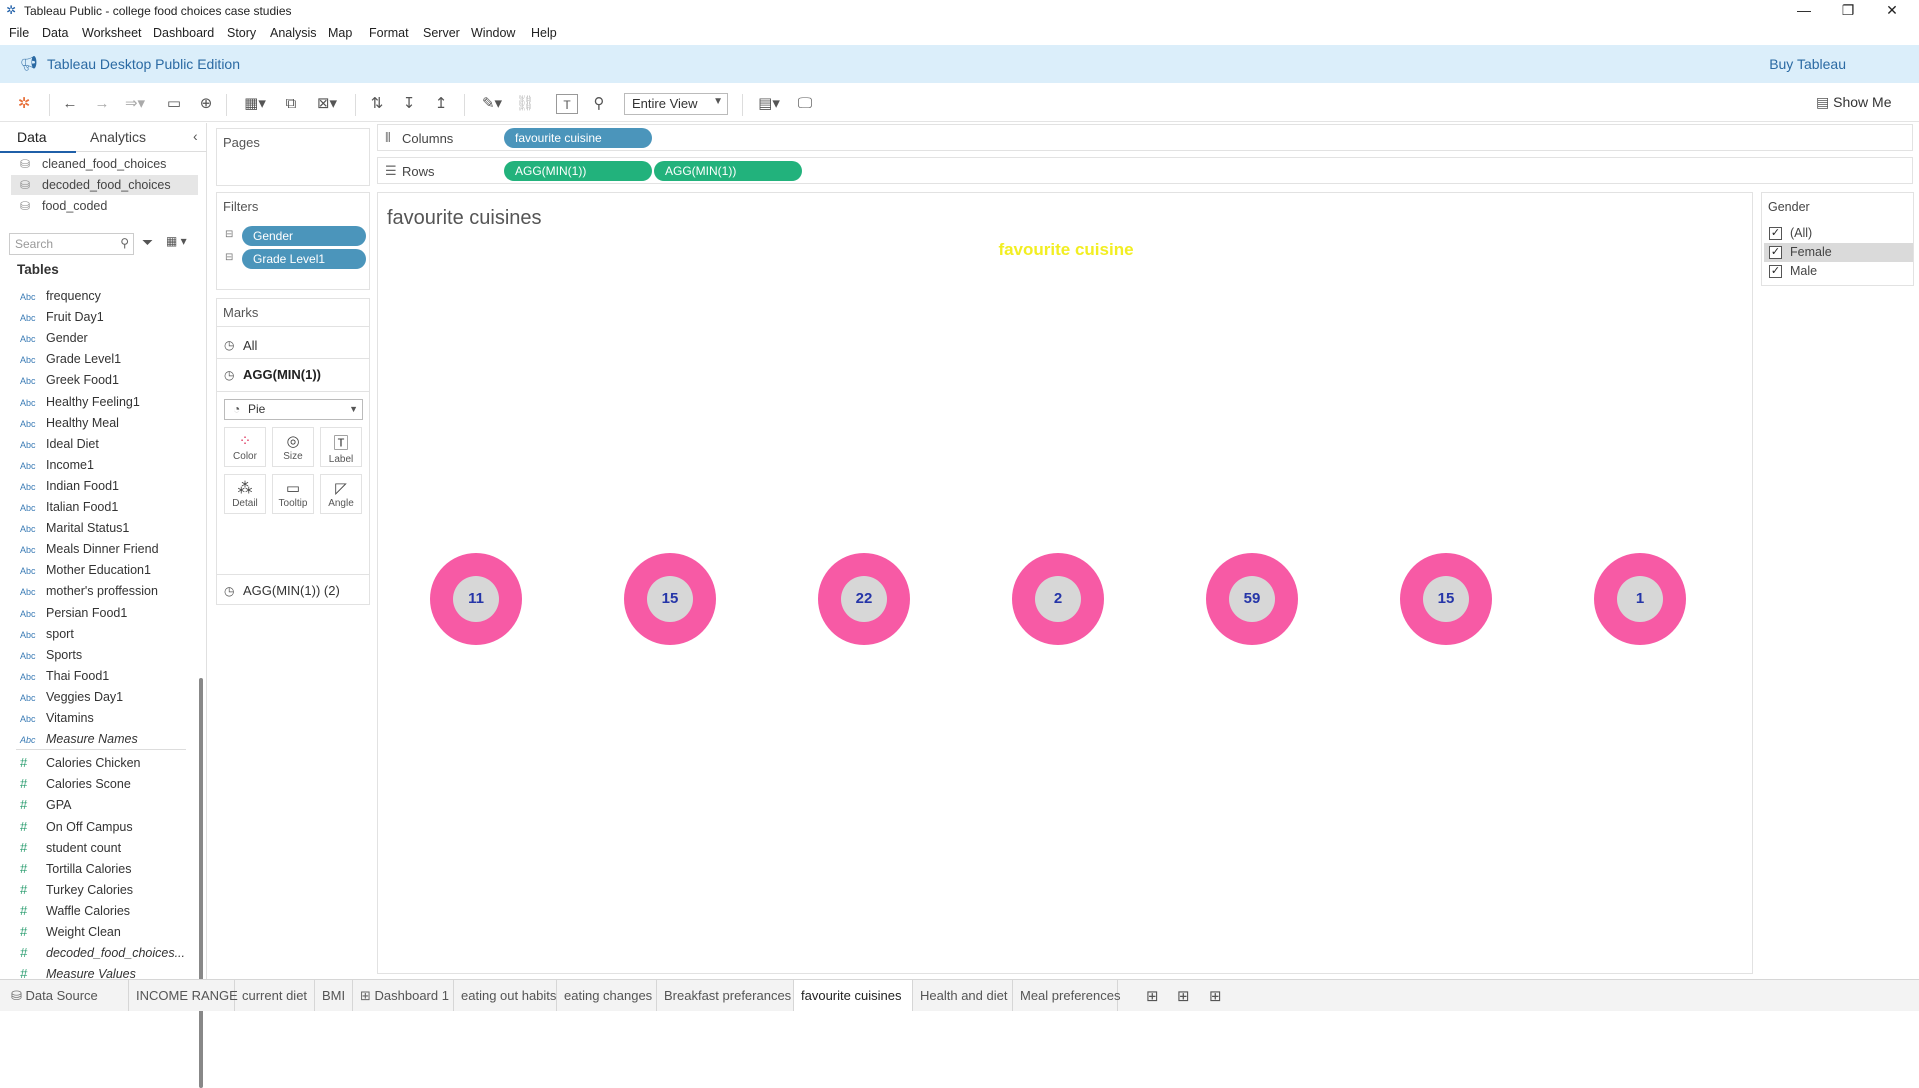 Image resolution: width=1919 pixels, height=1088 pixels. I want to click on menu-analysis: Analysis, so click(293, 33).